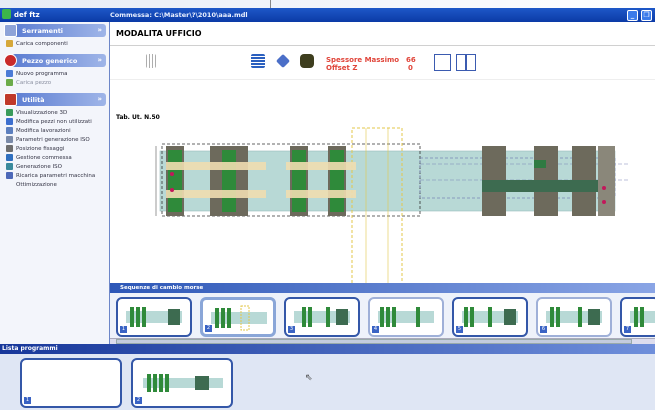 The height and width of the screenshot is (410, 655). I want to click on sidebar-item-gestione-commessa: Gestione commessa, so click(54, 157).